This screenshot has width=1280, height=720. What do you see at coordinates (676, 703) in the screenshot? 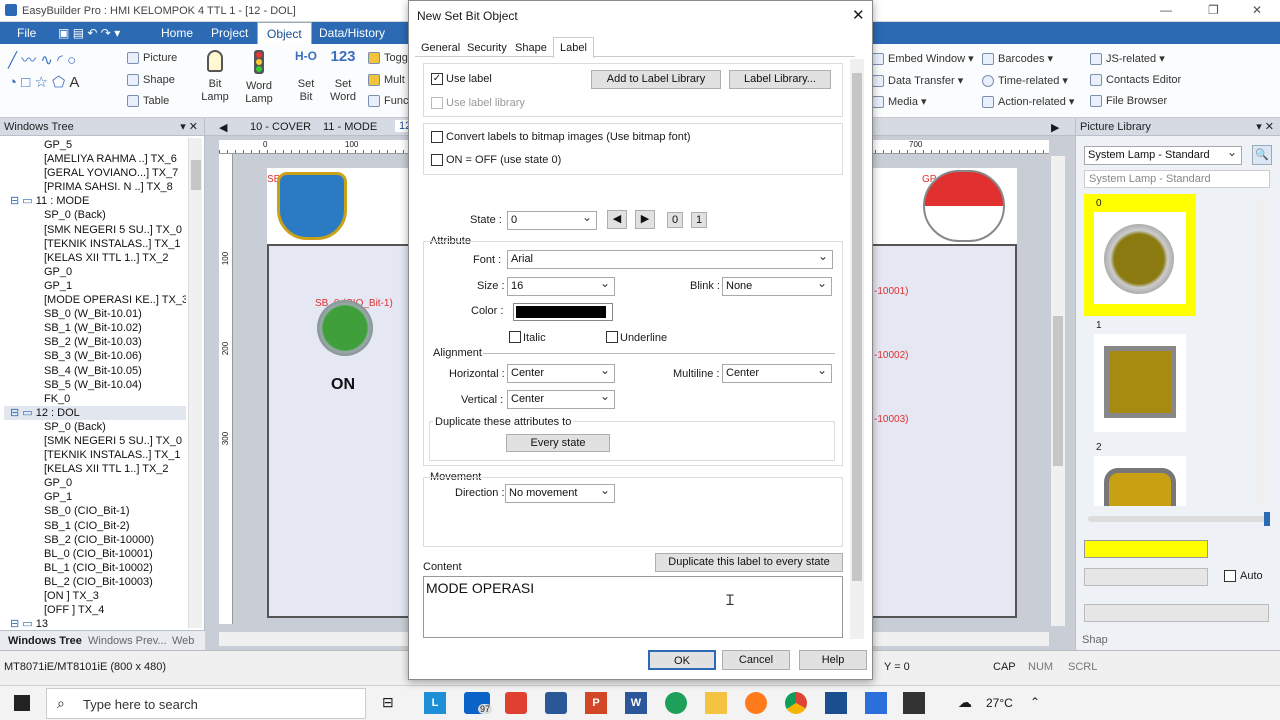
I see `edge-icon` at bounding box center [676, 703].